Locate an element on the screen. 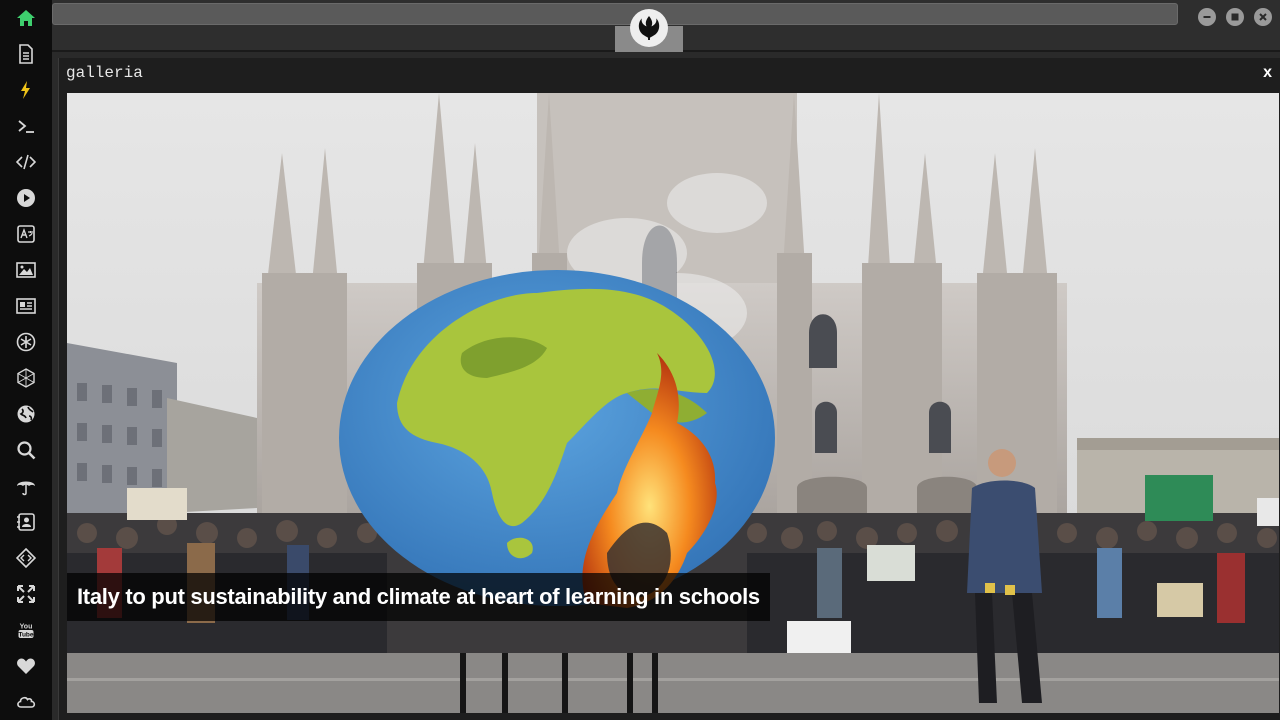 Image resolution: width=1280 pixels, height=720 pixels. image-icon is located at coordinates (26, 270).